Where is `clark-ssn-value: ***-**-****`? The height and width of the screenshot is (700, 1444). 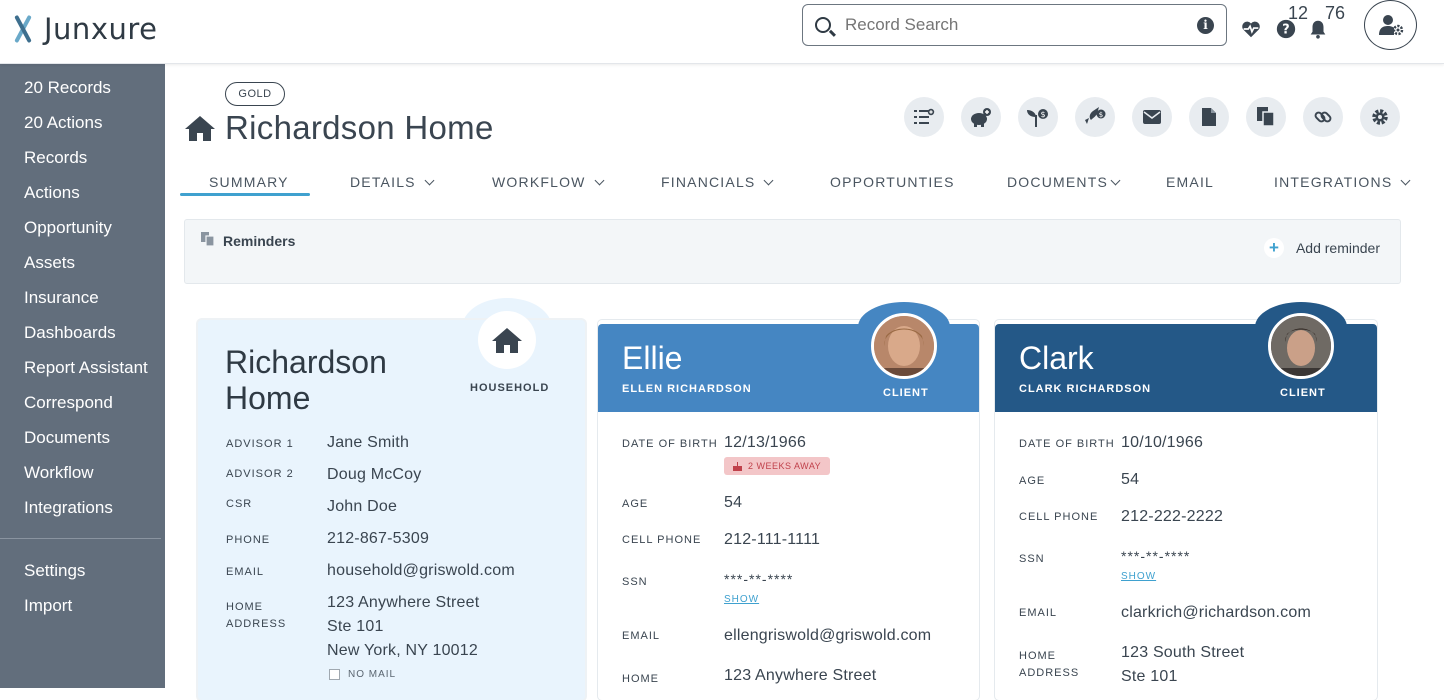 clark-ssn-value: ***-**-**** is located at coordinates (1156, 556).